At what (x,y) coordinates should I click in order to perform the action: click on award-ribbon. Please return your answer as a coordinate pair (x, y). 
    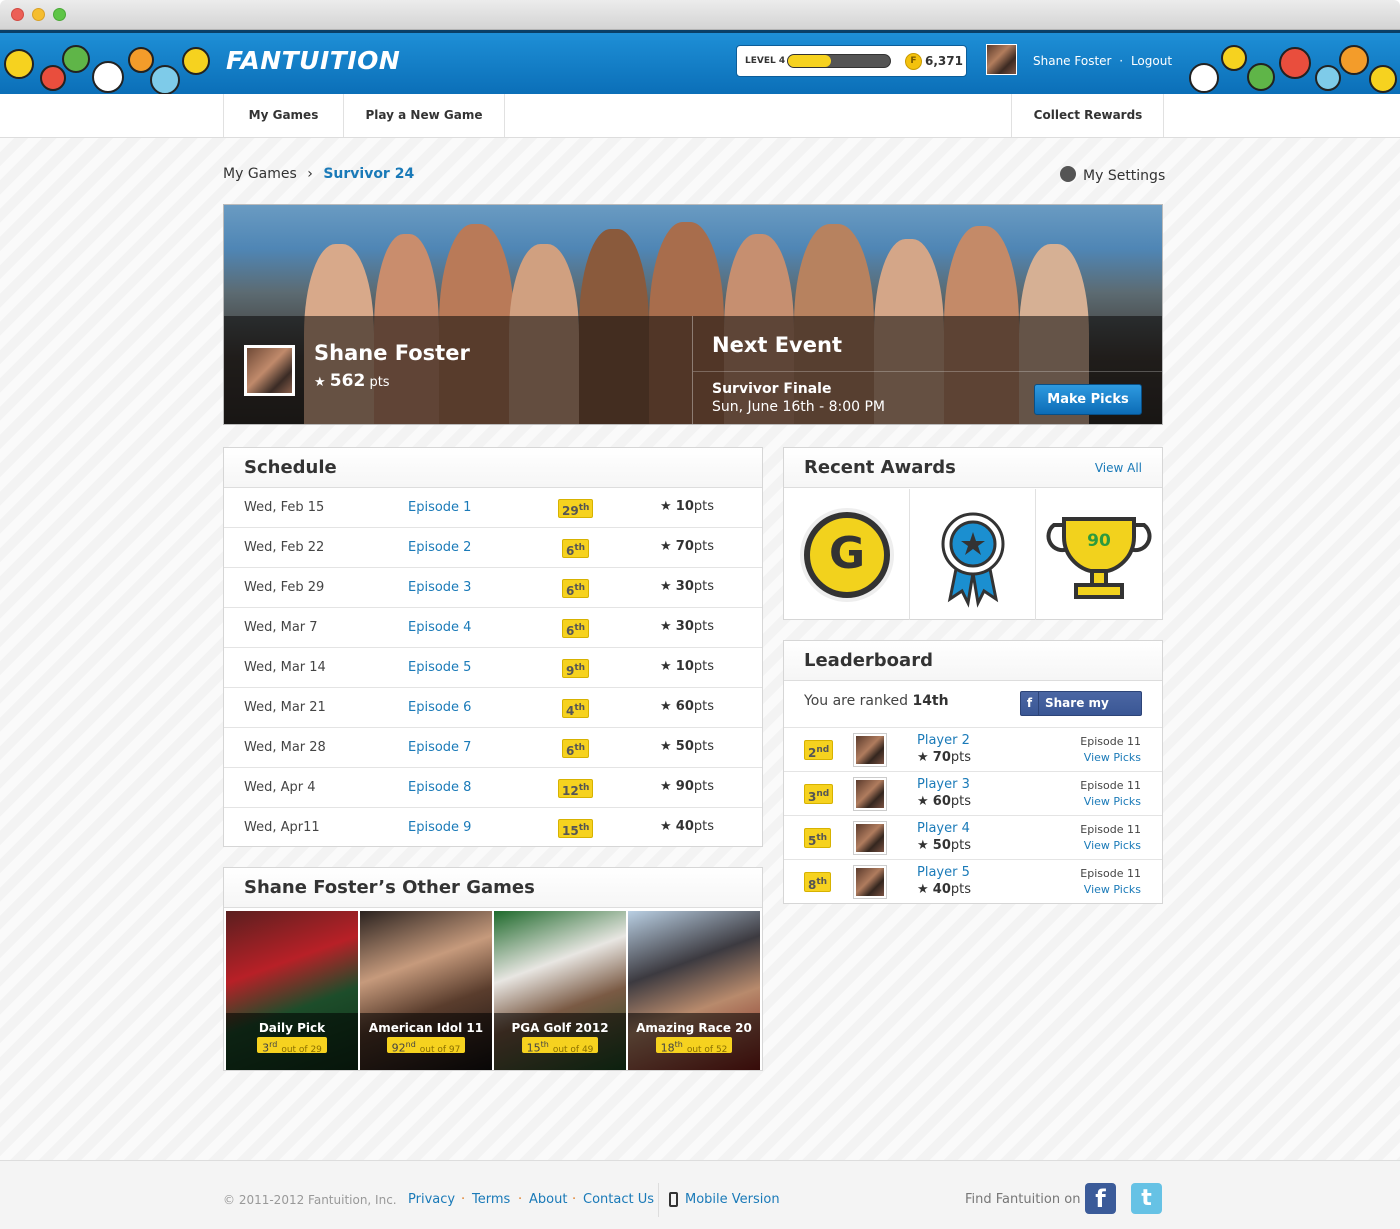
    Looking at the image, I should click on (973, 554).